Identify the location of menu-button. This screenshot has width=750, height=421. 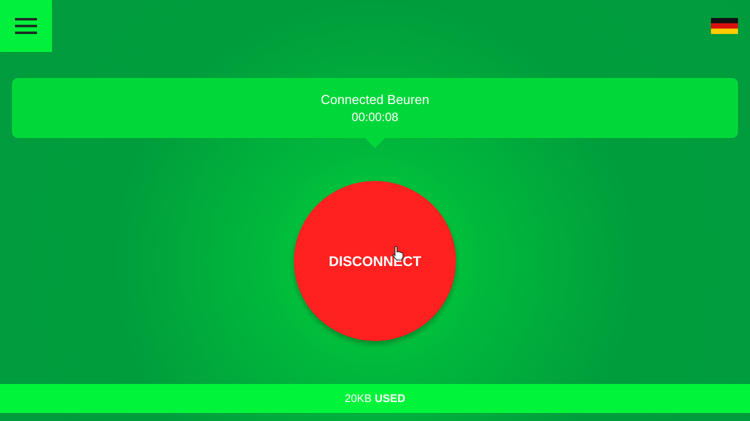
(26, 26).